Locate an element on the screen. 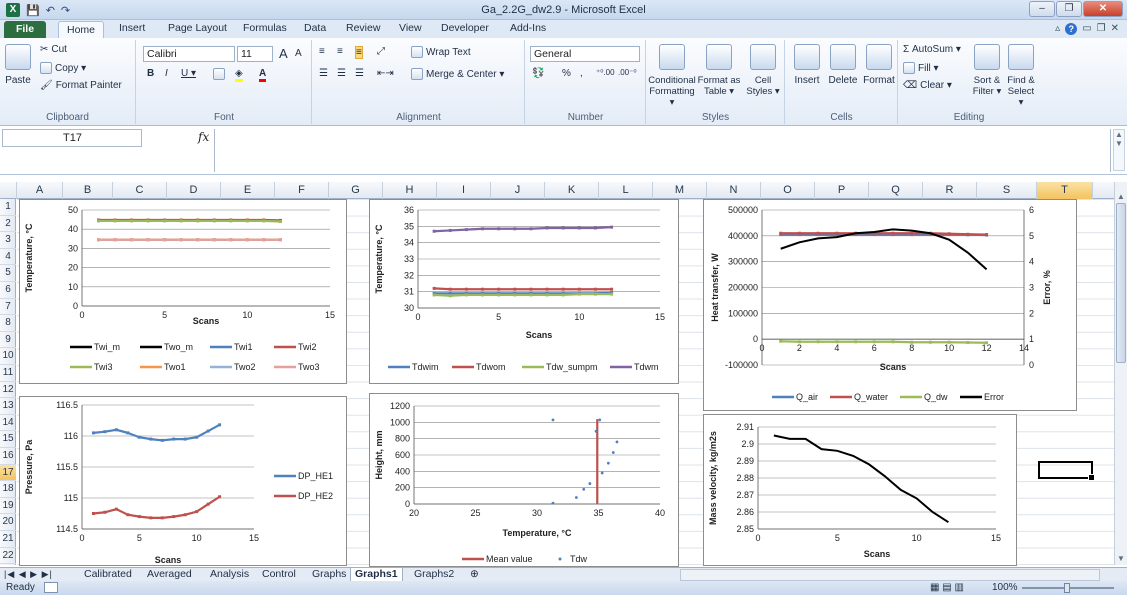 This screenshot has width=1127, height=595. col-header: L is located at coordinates (626, 190).